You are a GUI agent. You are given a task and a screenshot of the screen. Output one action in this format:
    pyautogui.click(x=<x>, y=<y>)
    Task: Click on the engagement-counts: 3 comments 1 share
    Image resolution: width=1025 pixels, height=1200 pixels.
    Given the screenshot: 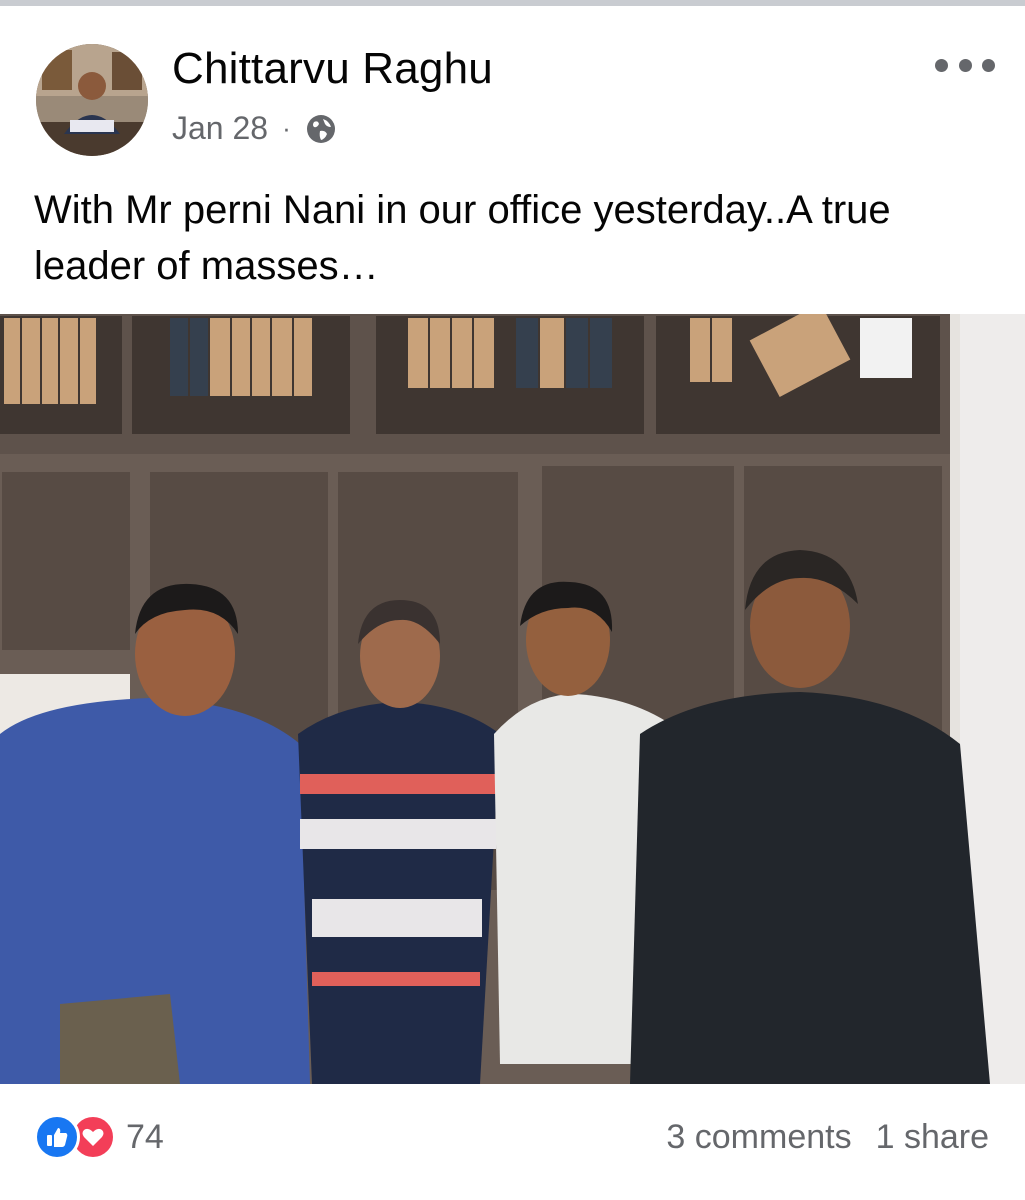 What is the action you would take?
    pyautogui.click(x=827, y=1137)
    